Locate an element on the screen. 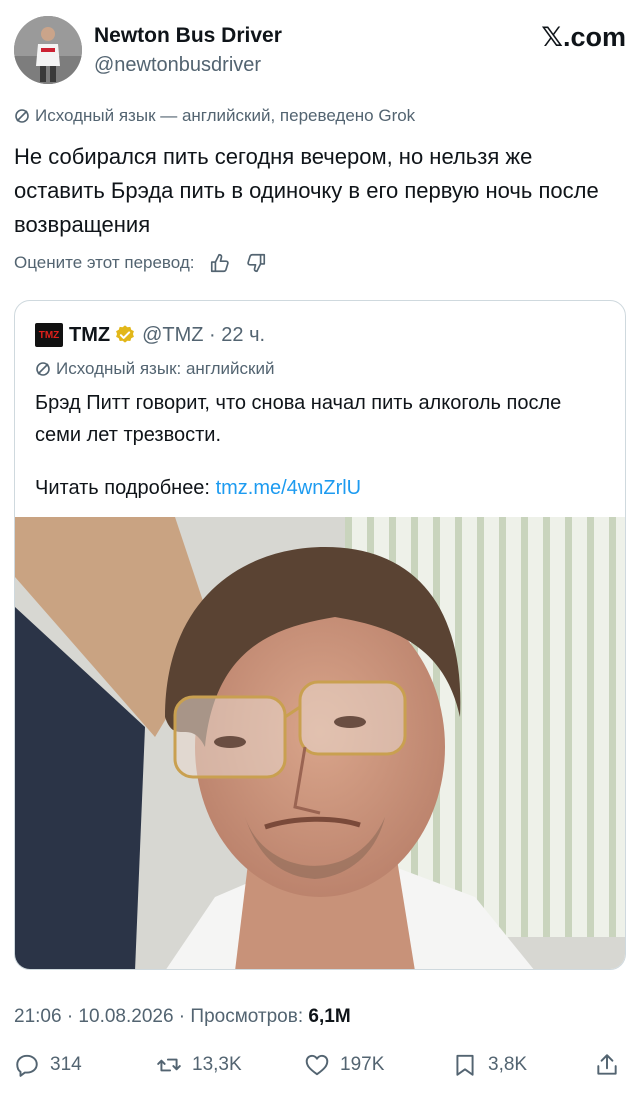  x-logo: 𝕏.com is located at coordinates (583, 37).